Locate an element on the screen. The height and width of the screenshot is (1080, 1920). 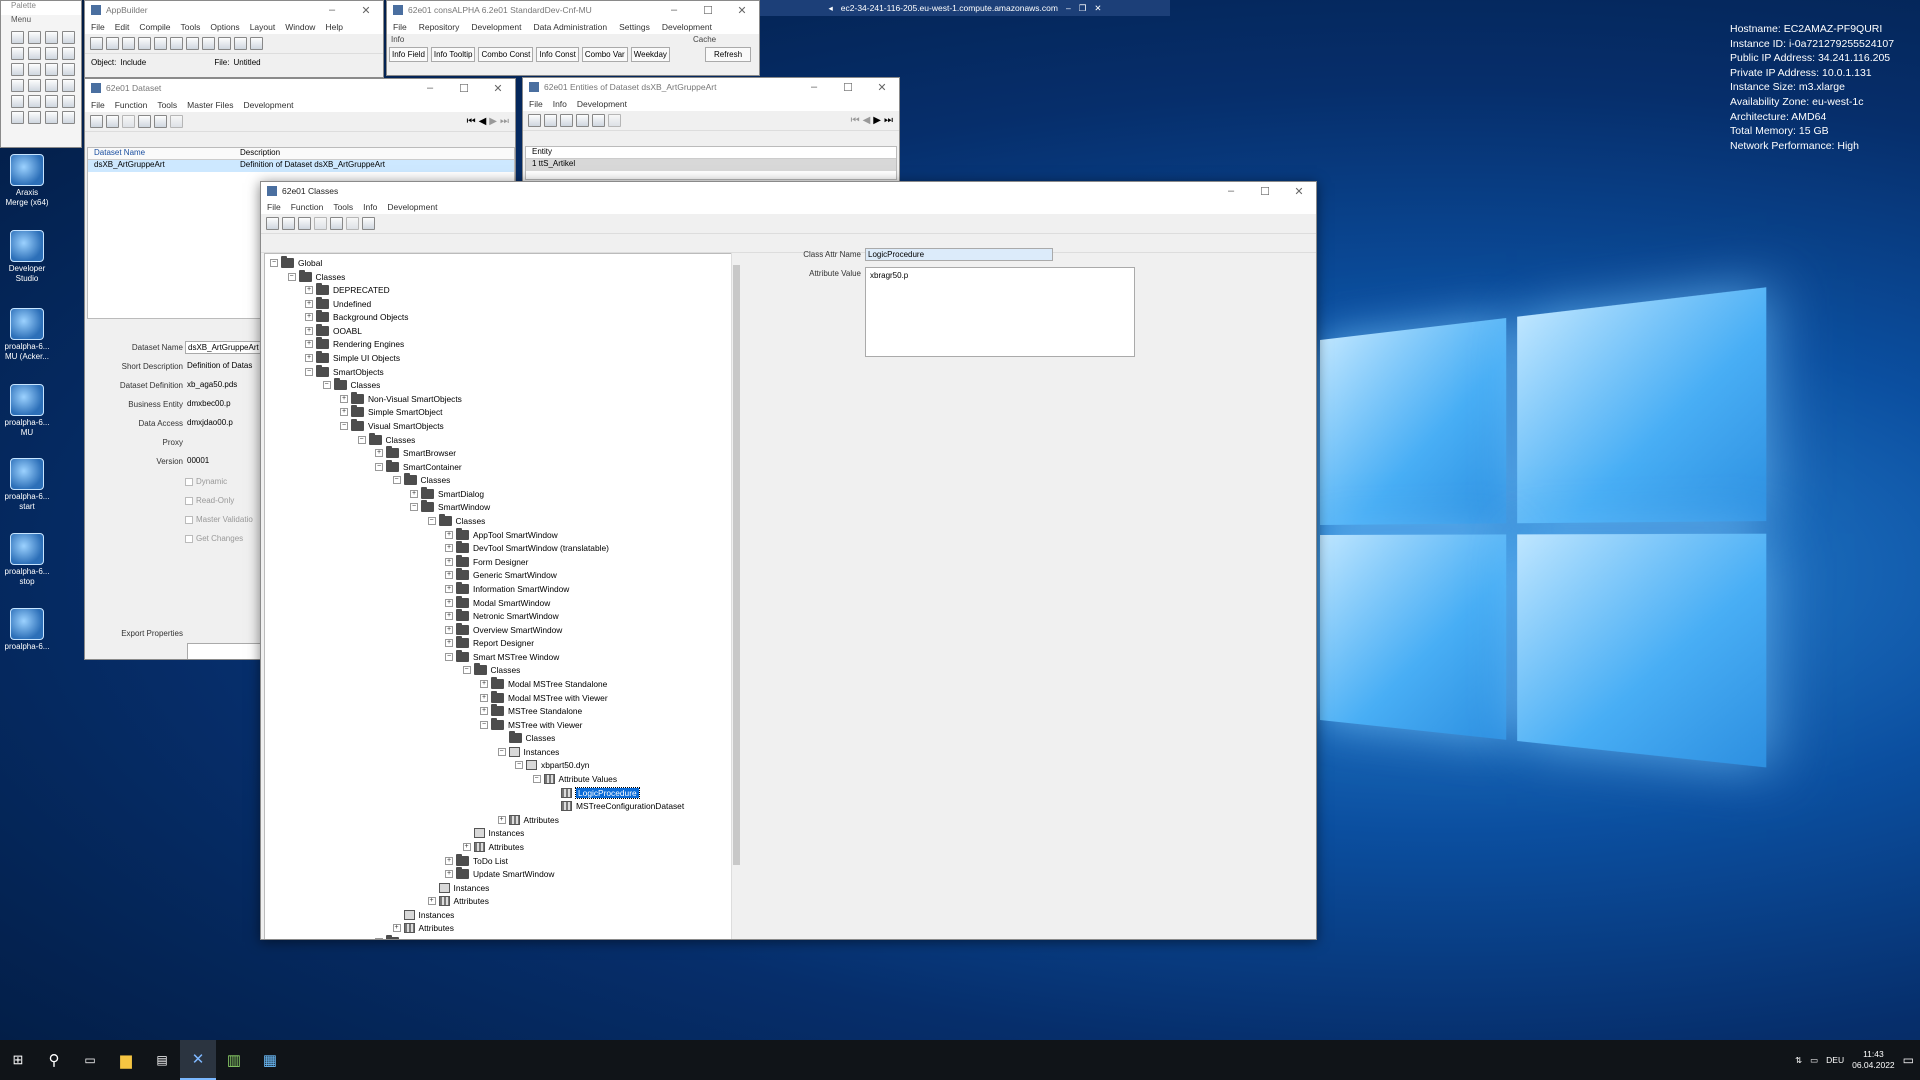
last-record-icon: ⏭ is located at coordinates (504, 121).